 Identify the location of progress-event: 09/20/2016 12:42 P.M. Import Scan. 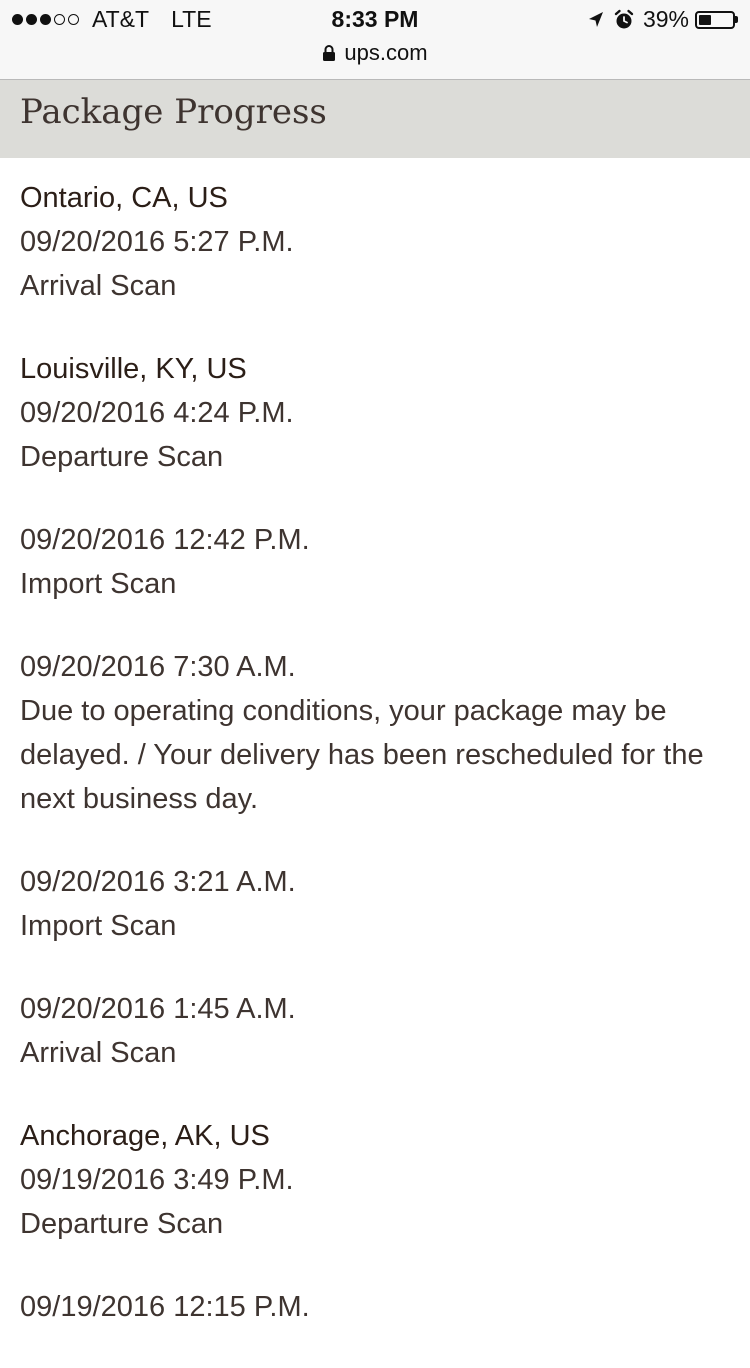
(375, 562).